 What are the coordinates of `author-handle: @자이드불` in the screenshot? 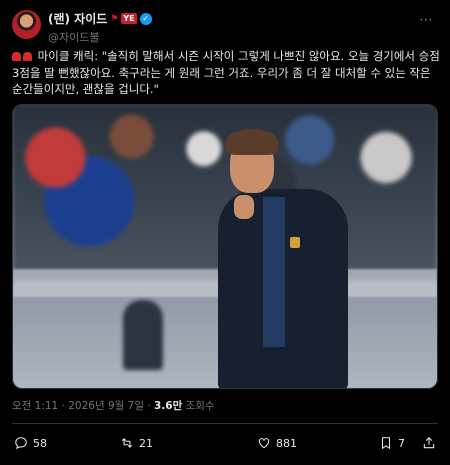 It's located at (100, 37).